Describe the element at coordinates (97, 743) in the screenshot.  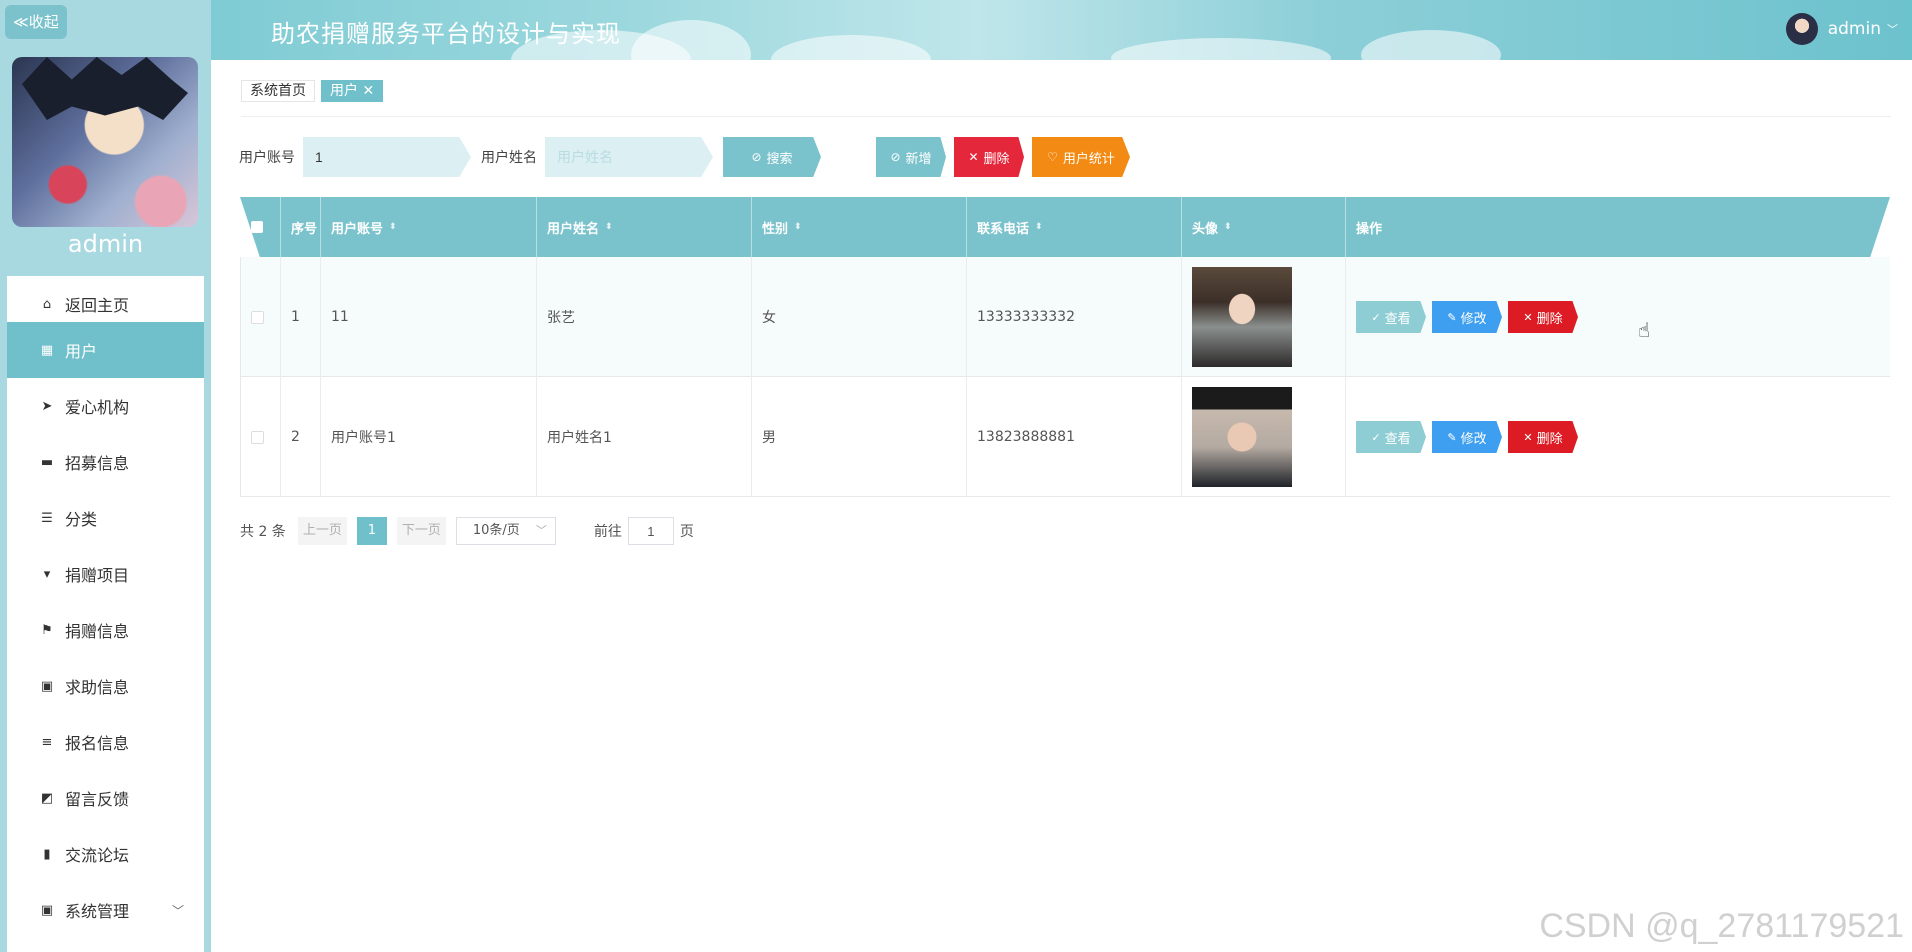
I see `sidebar-item-label: 报名信息` at that location.